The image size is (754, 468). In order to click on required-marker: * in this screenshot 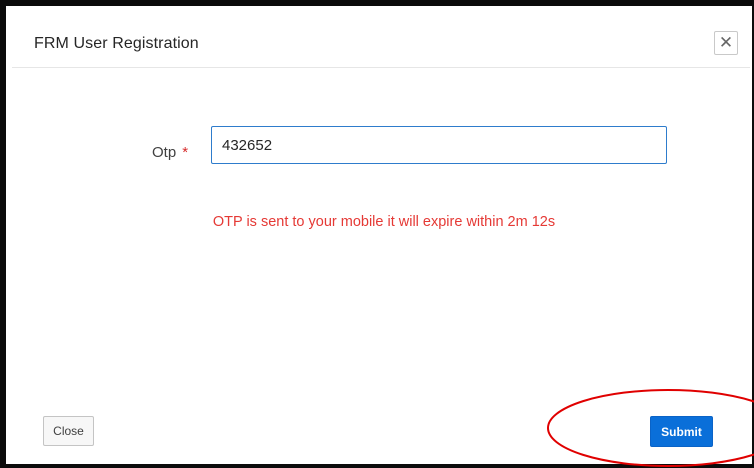, I will do `click(185, 152)`.